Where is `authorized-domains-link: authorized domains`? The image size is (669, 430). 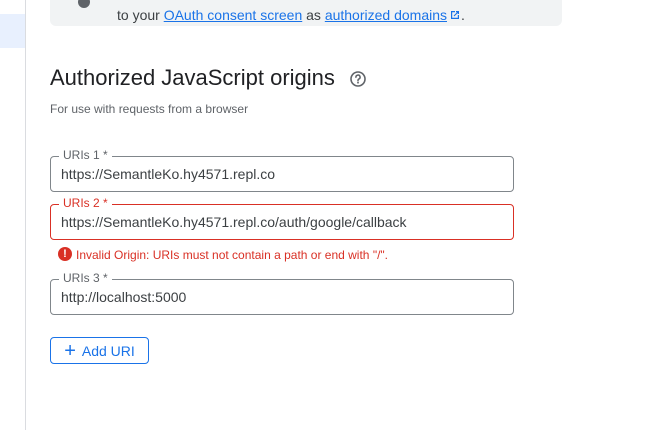
authorized-domains-link: authorized domains is located at coordinates (393, 15).